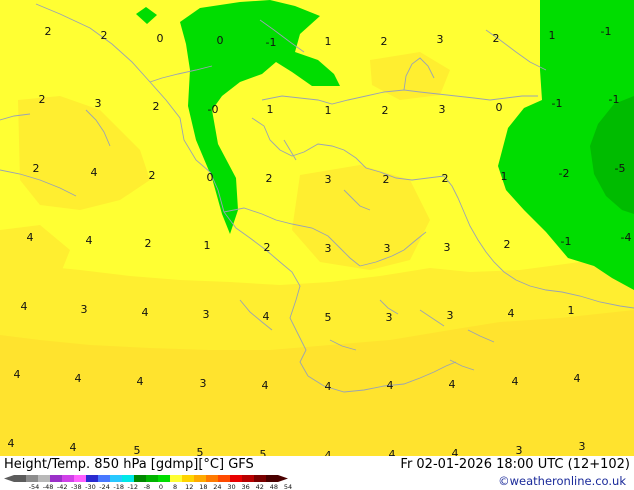 This screenshot has width=634, height=490. I want to click on temperature-value-label: -4, so click(626, 237).